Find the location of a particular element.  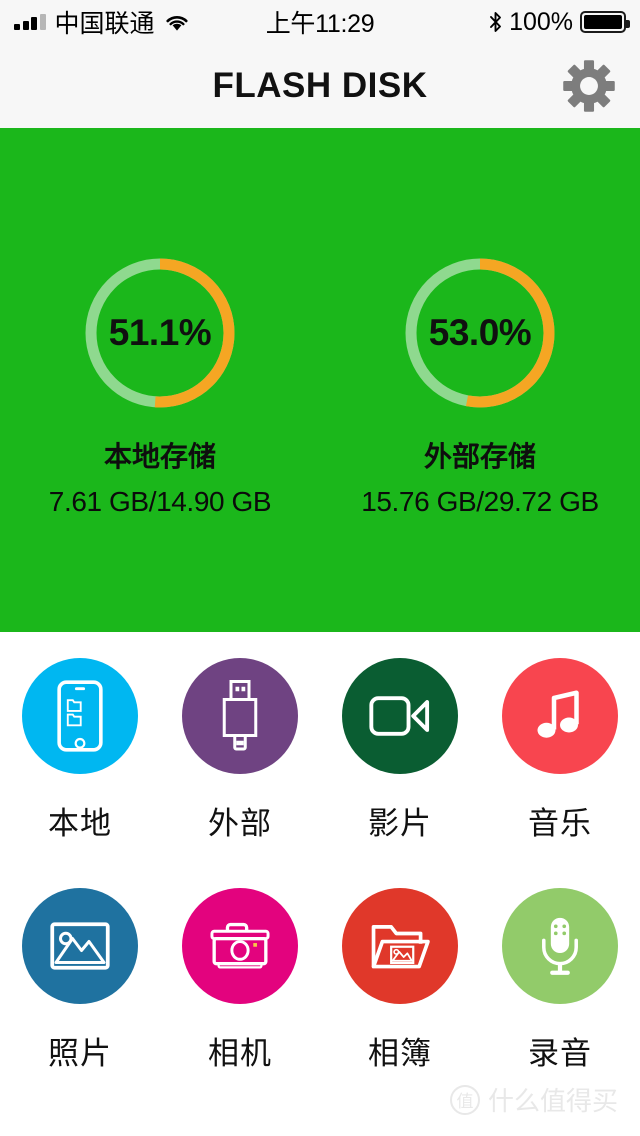

signal-bars-icon is located at coordinates (30, 22).